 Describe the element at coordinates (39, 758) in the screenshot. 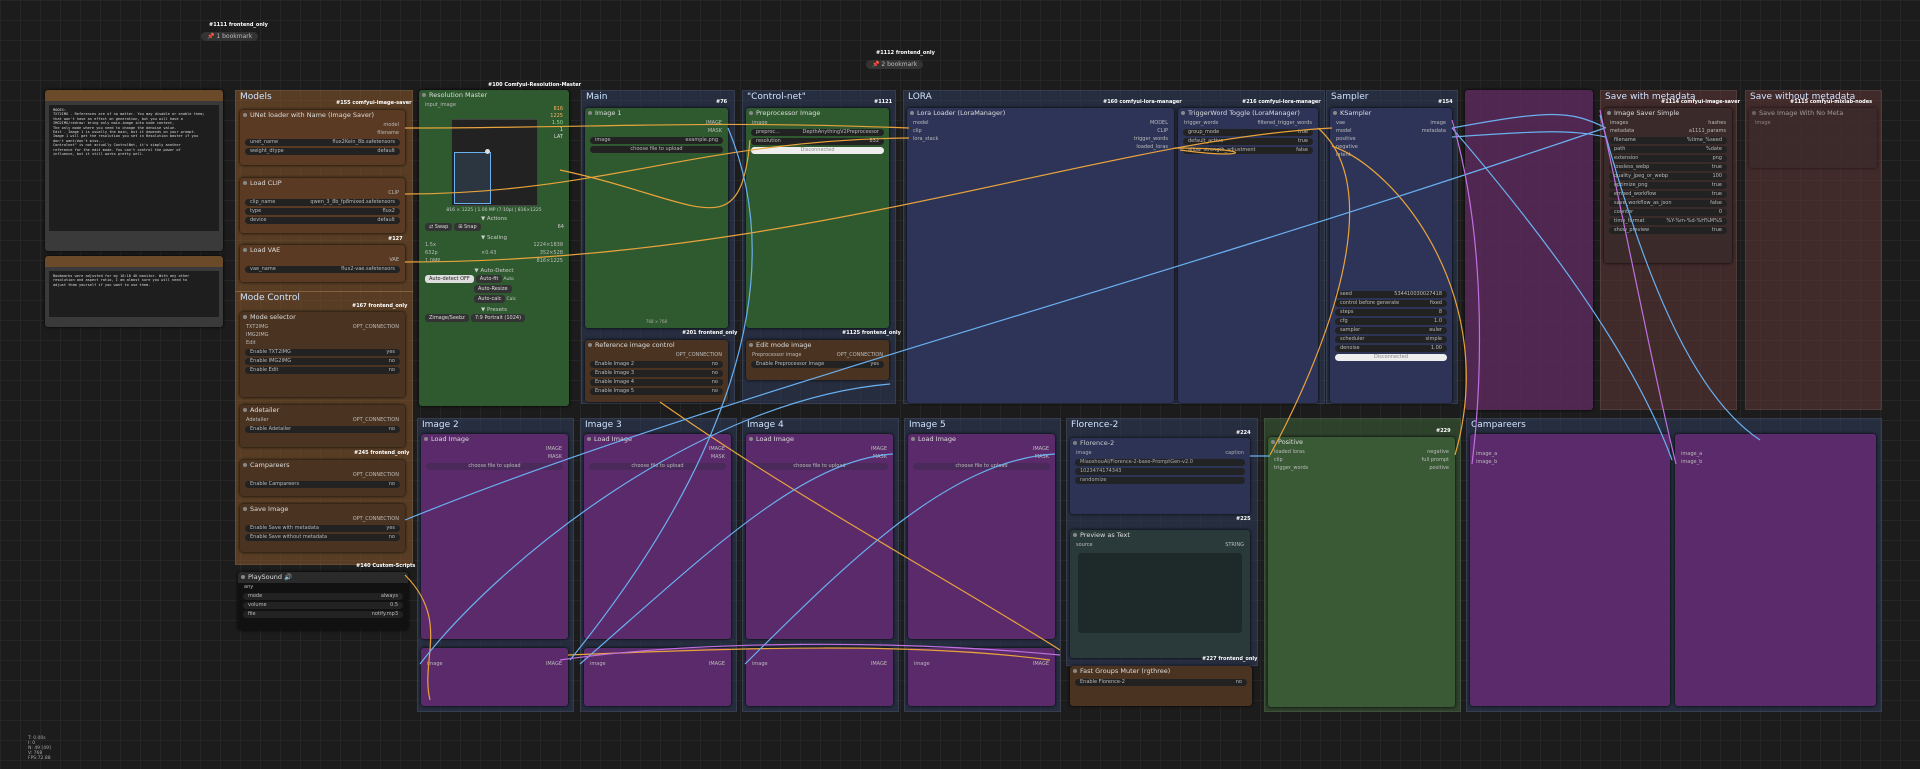

I see `stat-fps: FPS:72.88` at that location.